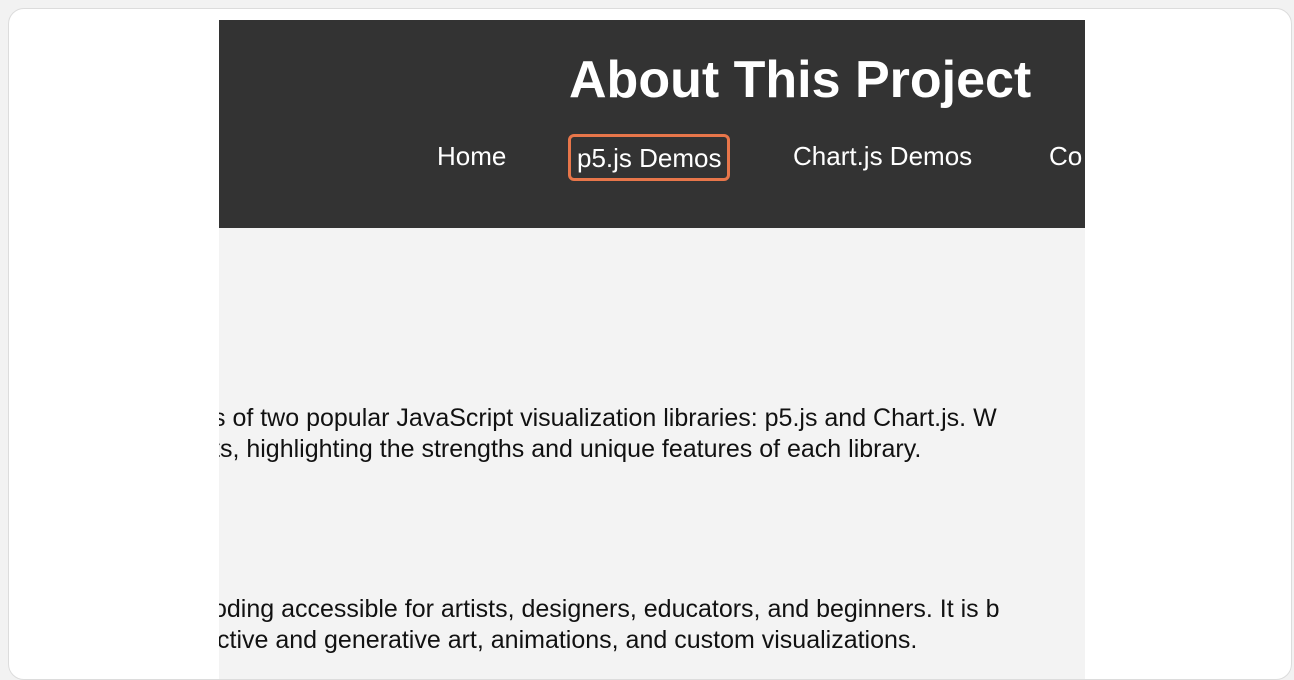 The height and width of the screenshot is (680, 1294). I want to click on nav-truncated-link: Co, so click(1065, 156).